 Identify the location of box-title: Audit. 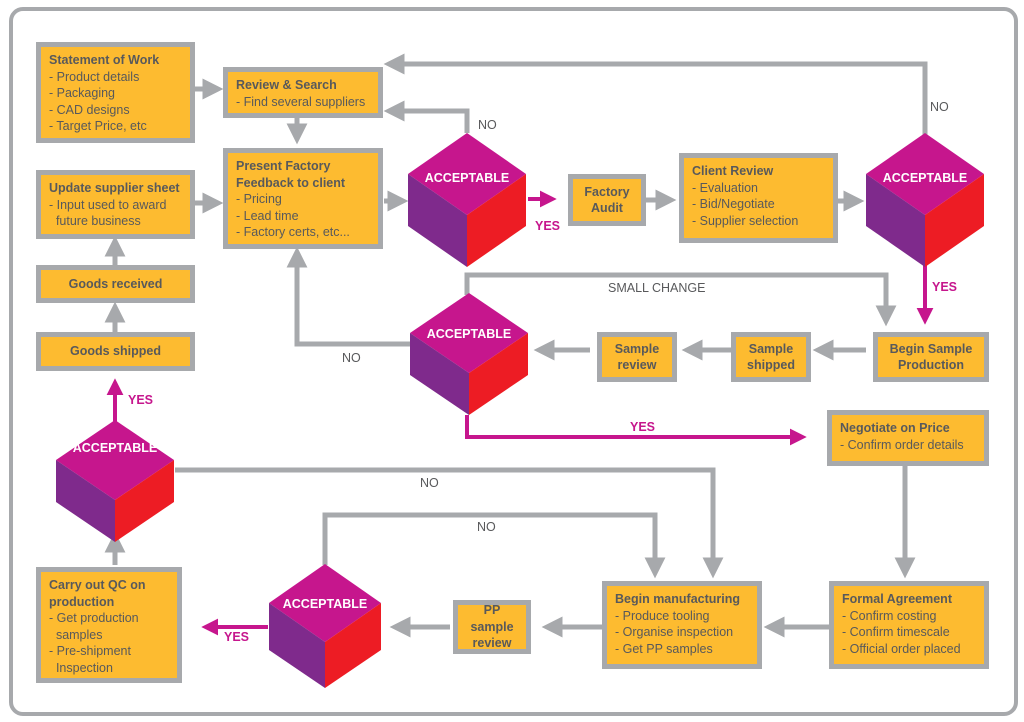
(607, 208).